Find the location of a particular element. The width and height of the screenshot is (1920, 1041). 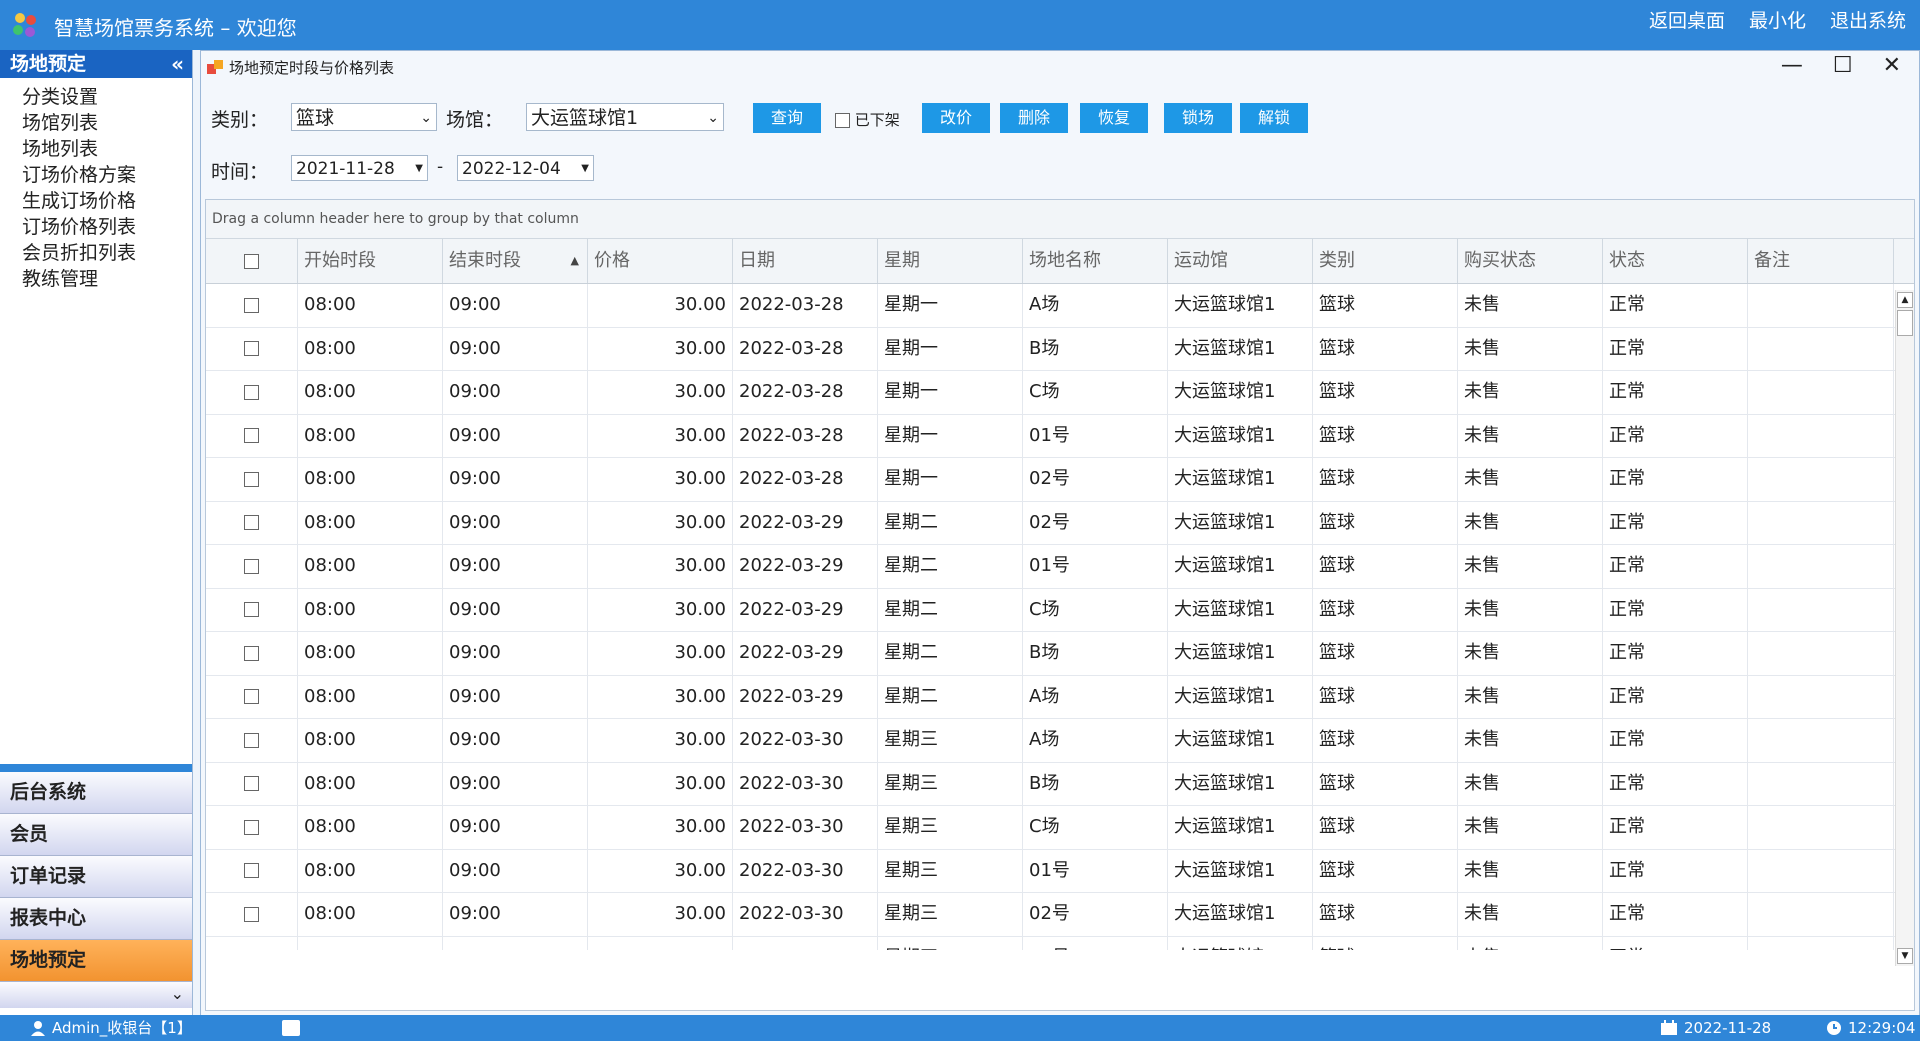

column-header-status: 状态 is located at coordinates (1675, 261).